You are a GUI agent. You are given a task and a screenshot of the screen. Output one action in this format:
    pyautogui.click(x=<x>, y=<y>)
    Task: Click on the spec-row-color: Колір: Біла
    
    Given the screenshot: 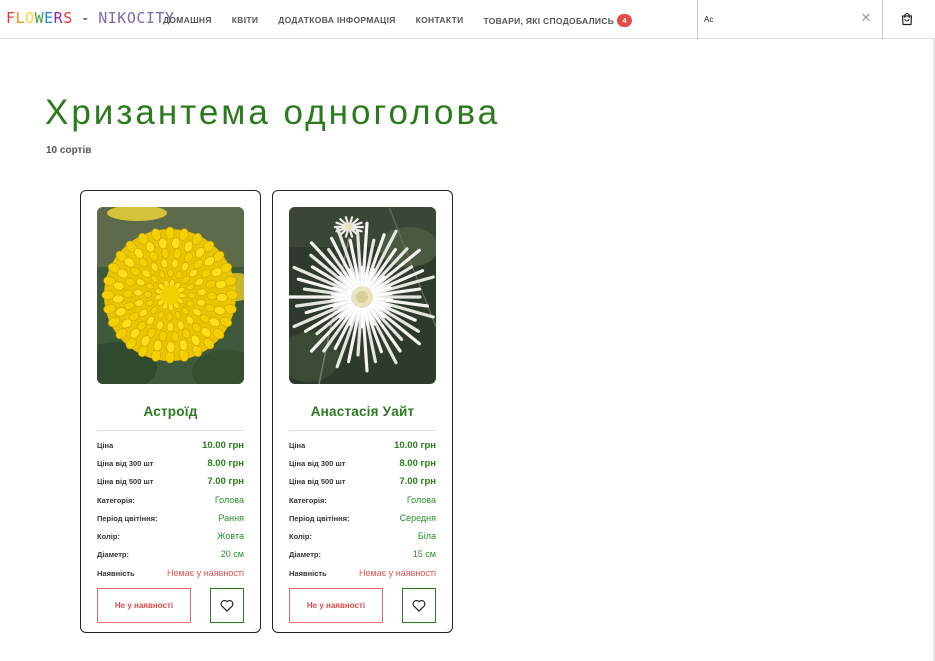 What is the action you would take?
    pyautogui.click(x=362, y=538)
    